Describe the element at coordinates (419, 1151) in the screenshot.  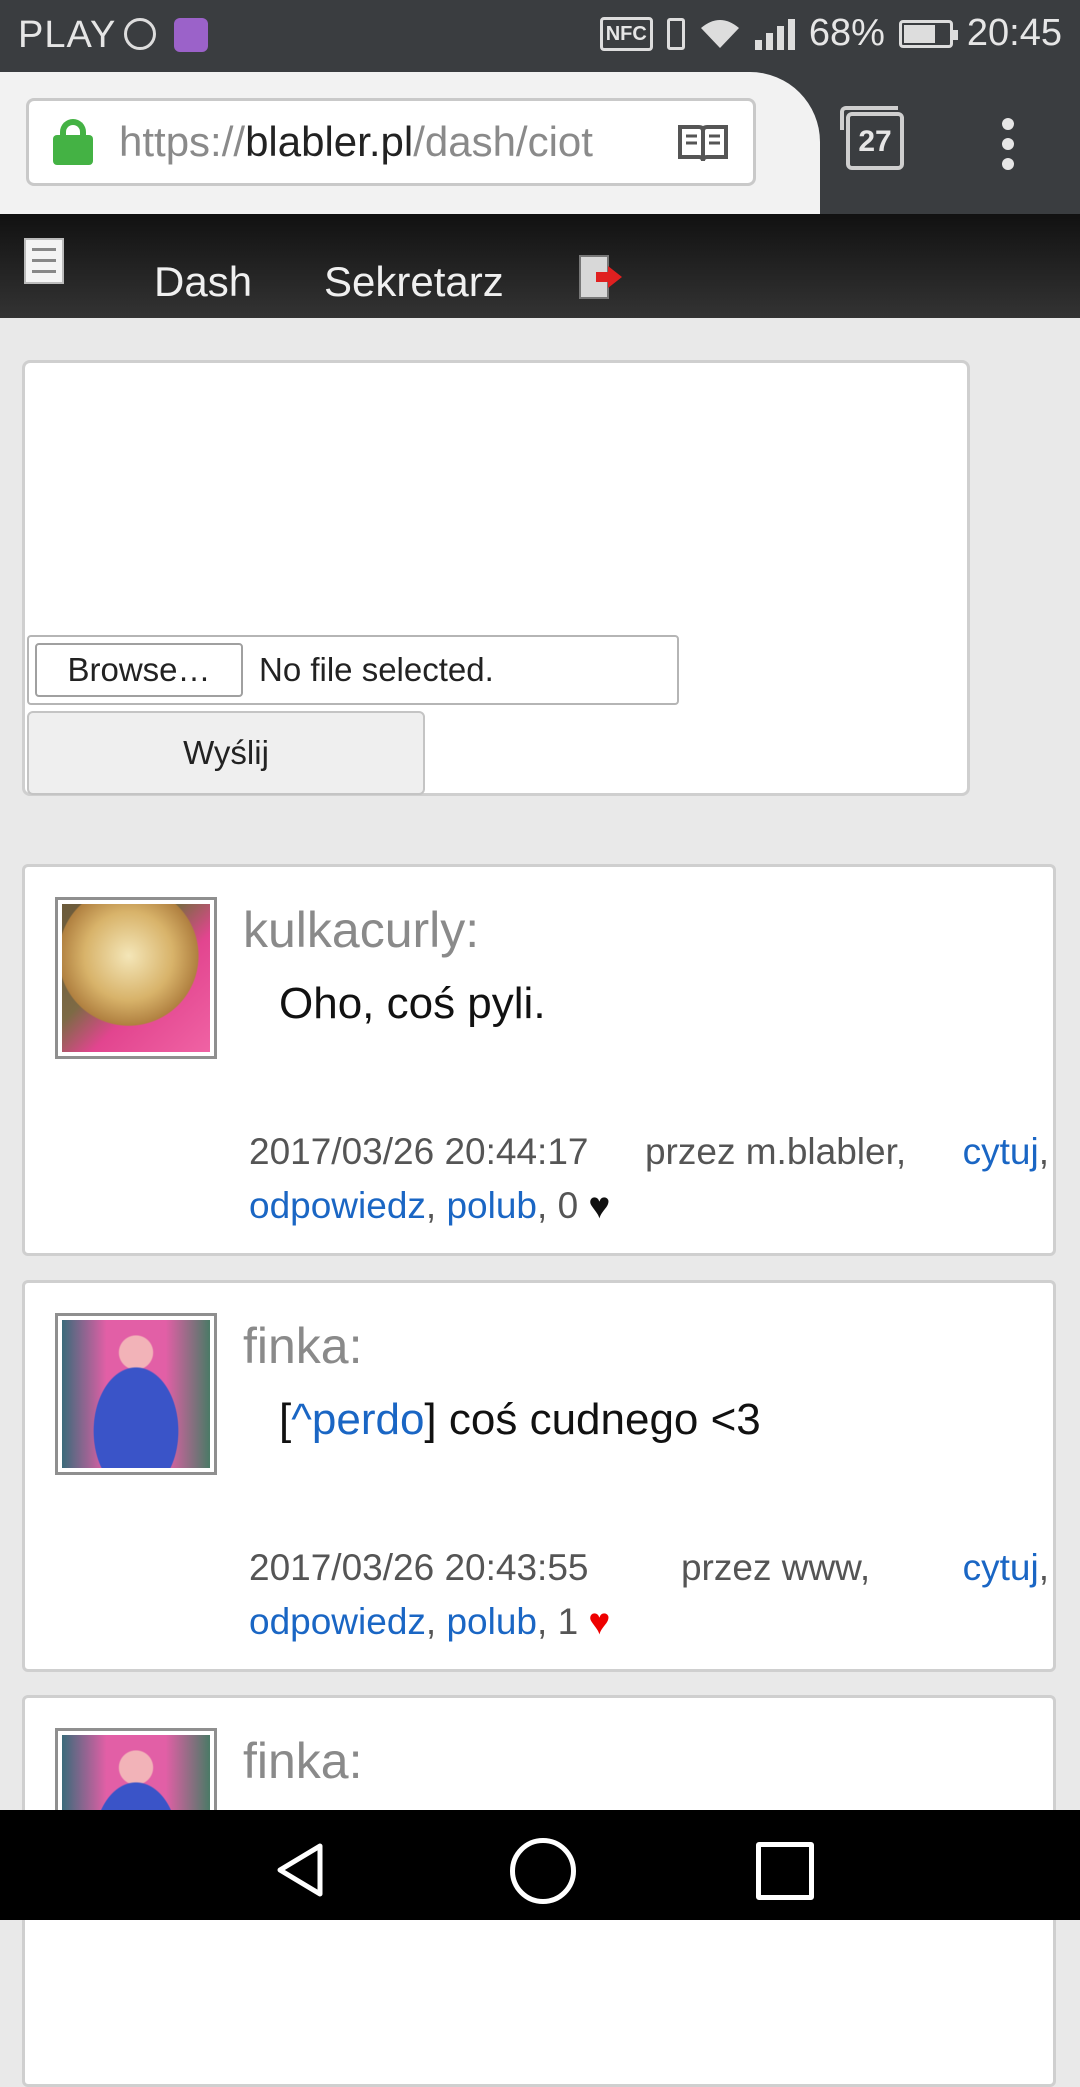
I see `post-timestamp: 2017/03/26 20:44:17` at that location.